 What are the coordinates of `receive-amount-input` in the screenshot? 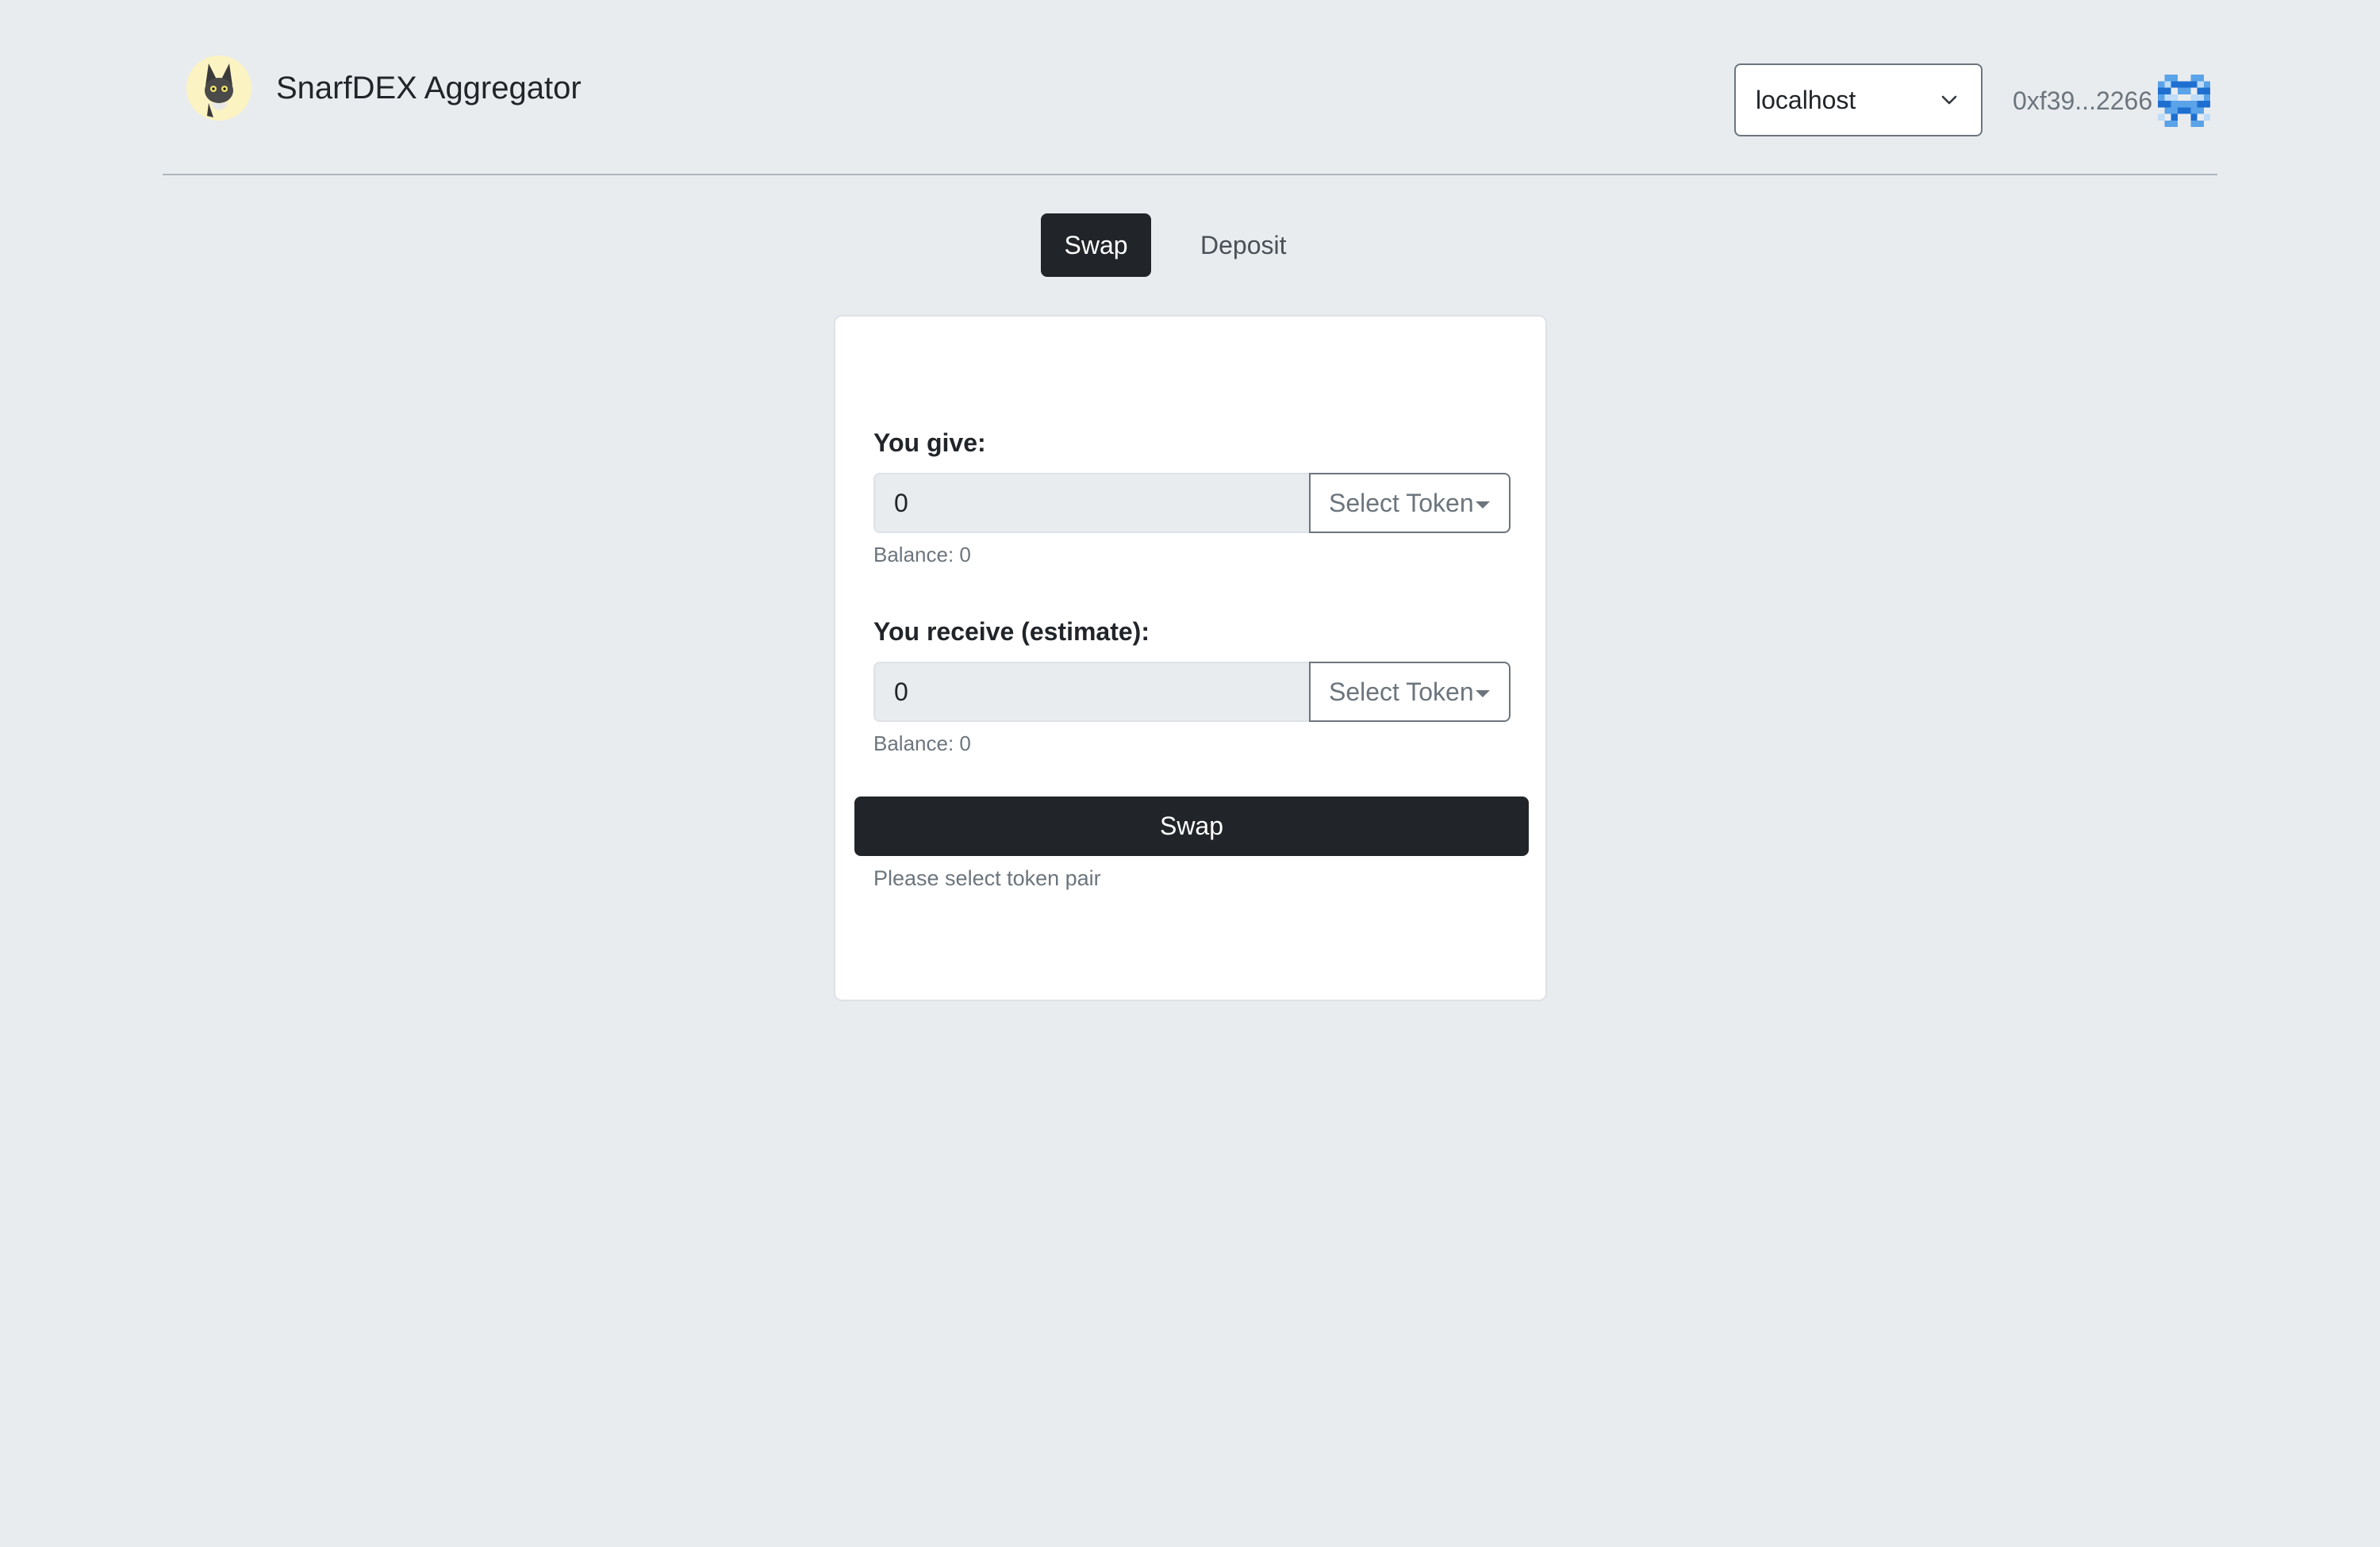 It's located at (1091, 692).